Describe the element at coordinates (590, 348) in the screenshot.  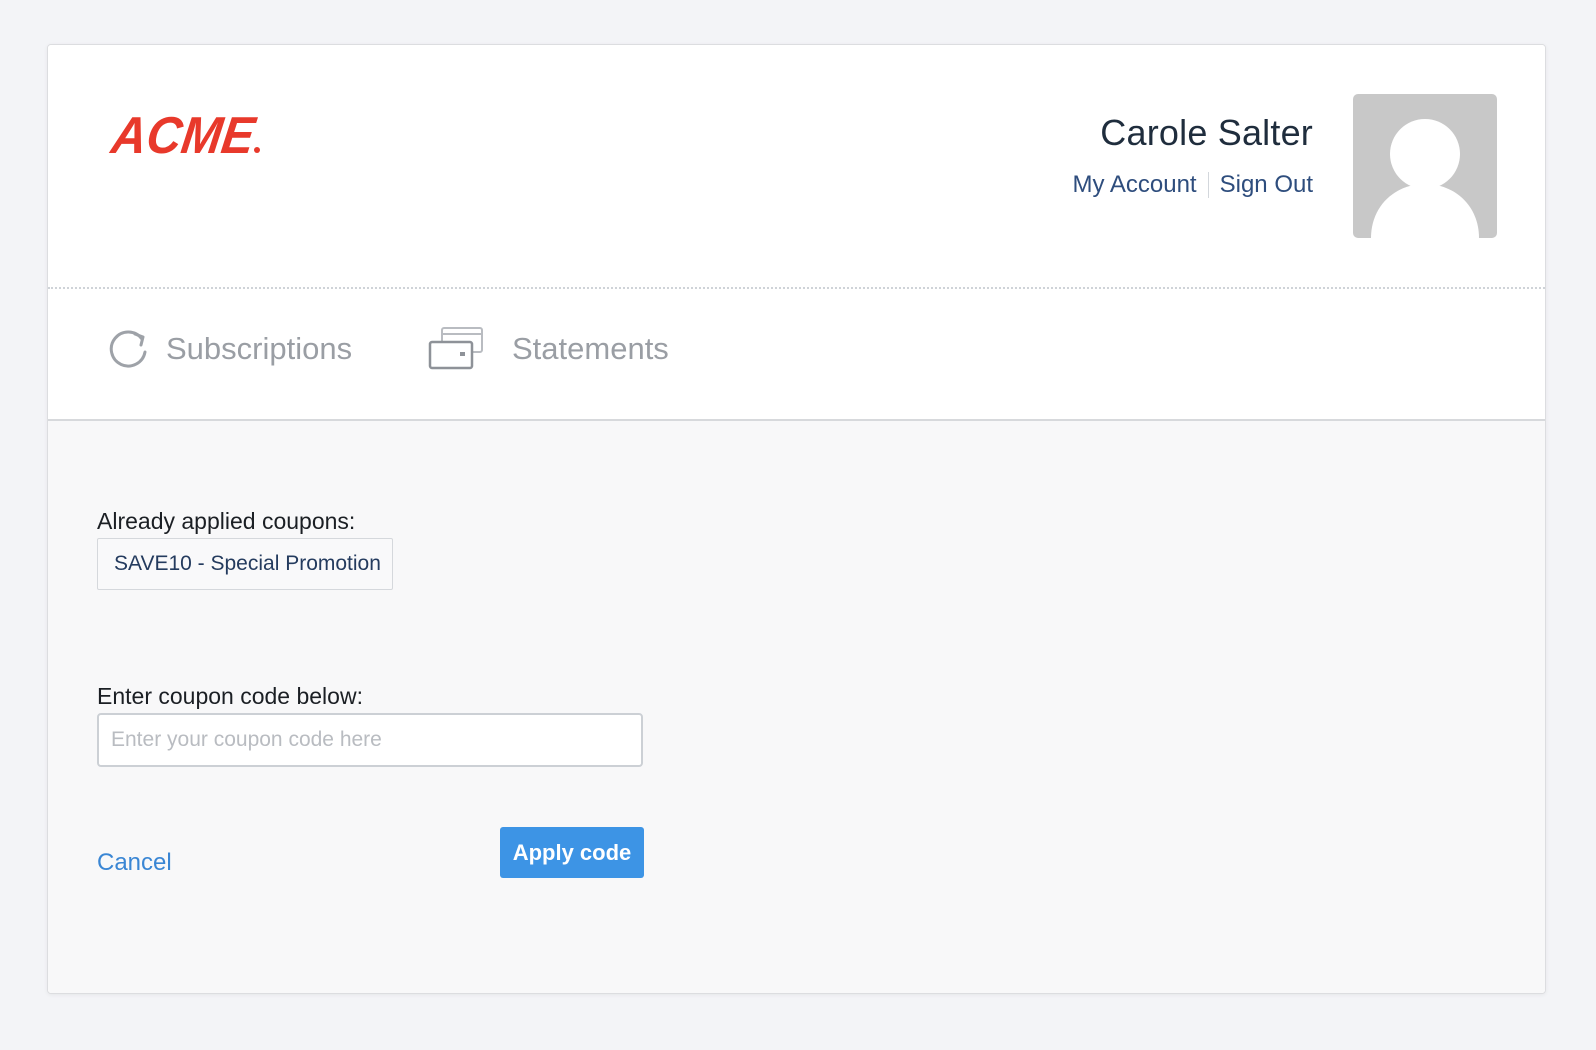
I see `tab-statements-label: Statements` at that location.